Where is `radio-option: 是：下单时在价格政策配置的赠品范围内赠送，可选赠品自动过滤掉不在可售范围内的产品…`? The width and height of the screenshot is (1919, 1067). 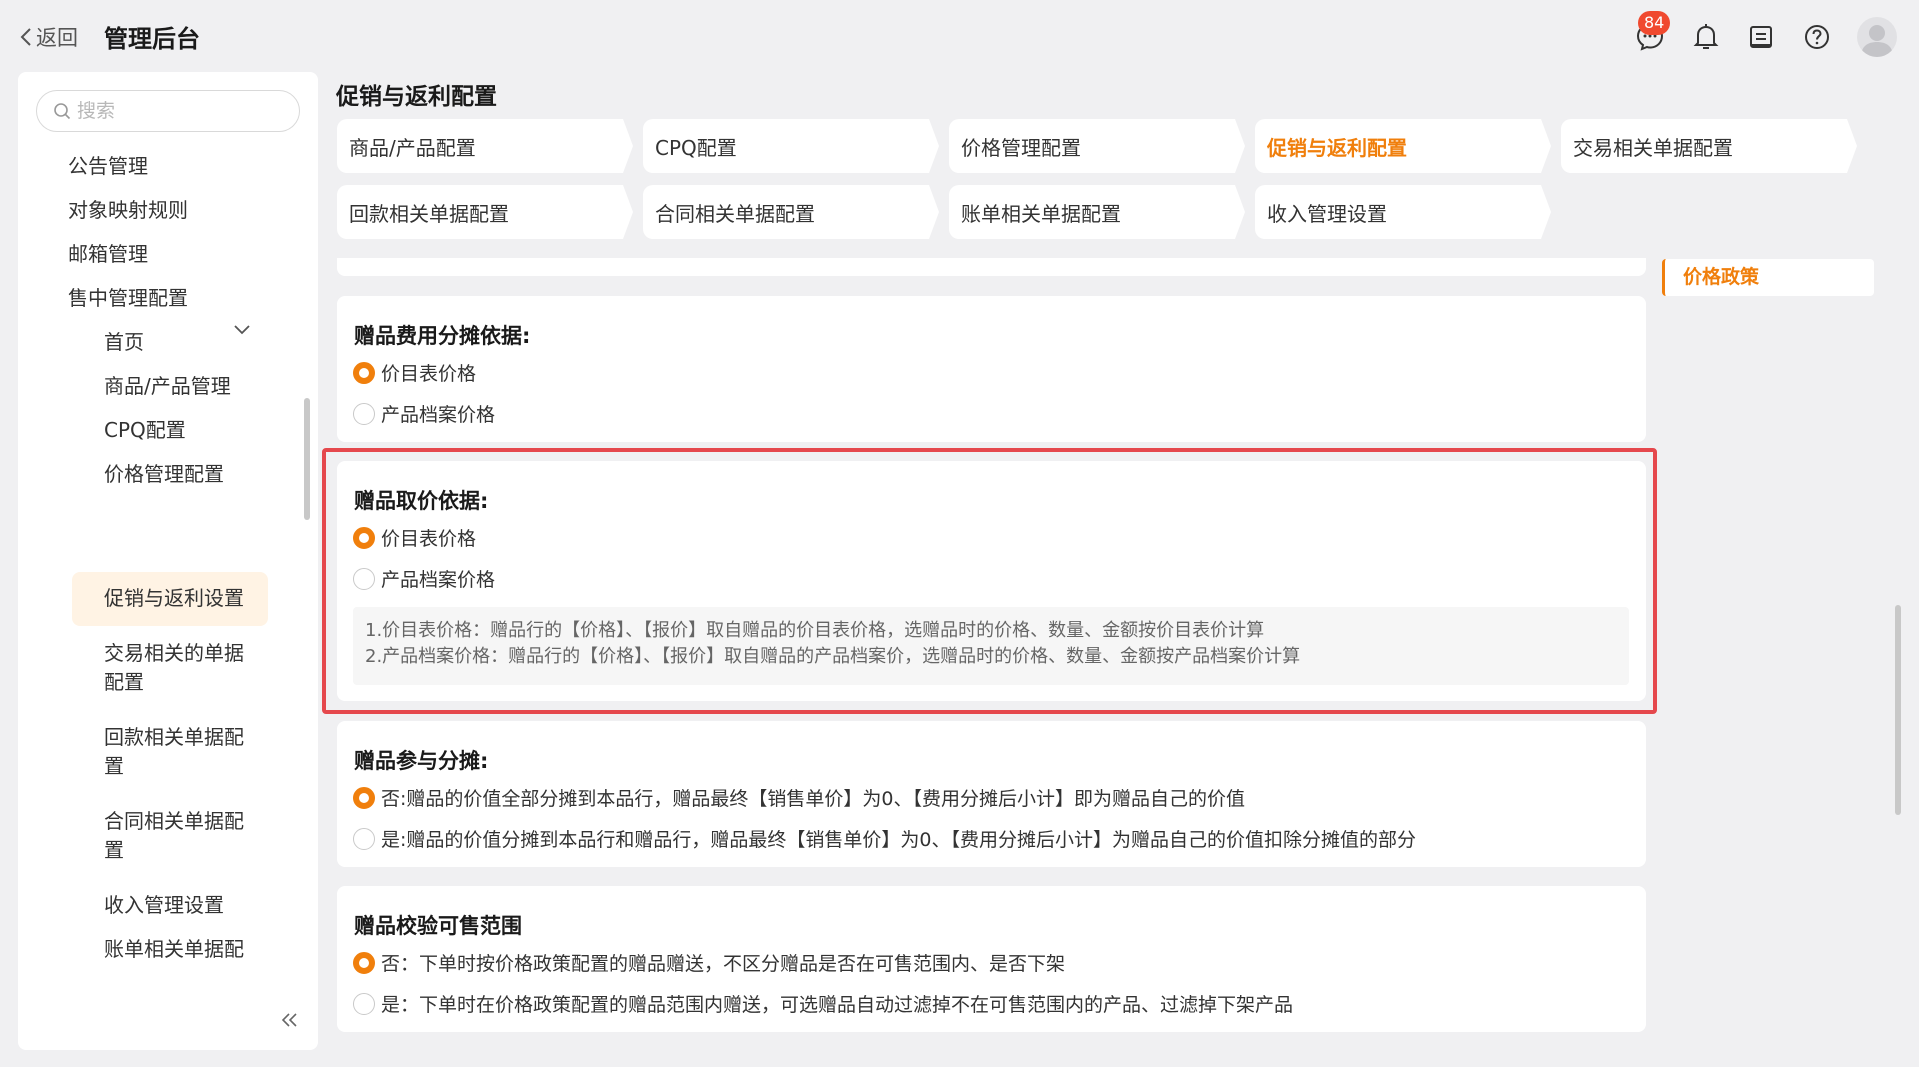 radio-option: 是：下单时在价格政策配置的赠品范围内赠送，可选赠品自动过滤掉不在可售范围内的产品… is located at coordinates (823, 1003).